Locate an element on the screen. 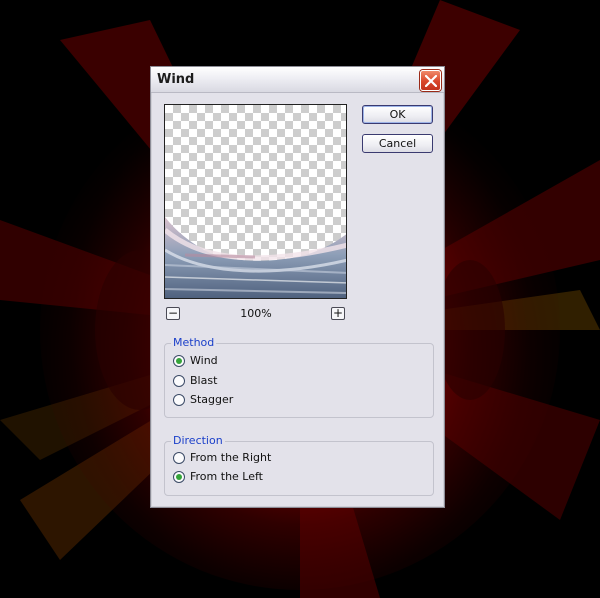 This screenshot has height=598, width=600. direction-group: Direction From the Right From the Left is located at coordinates (299, 465).